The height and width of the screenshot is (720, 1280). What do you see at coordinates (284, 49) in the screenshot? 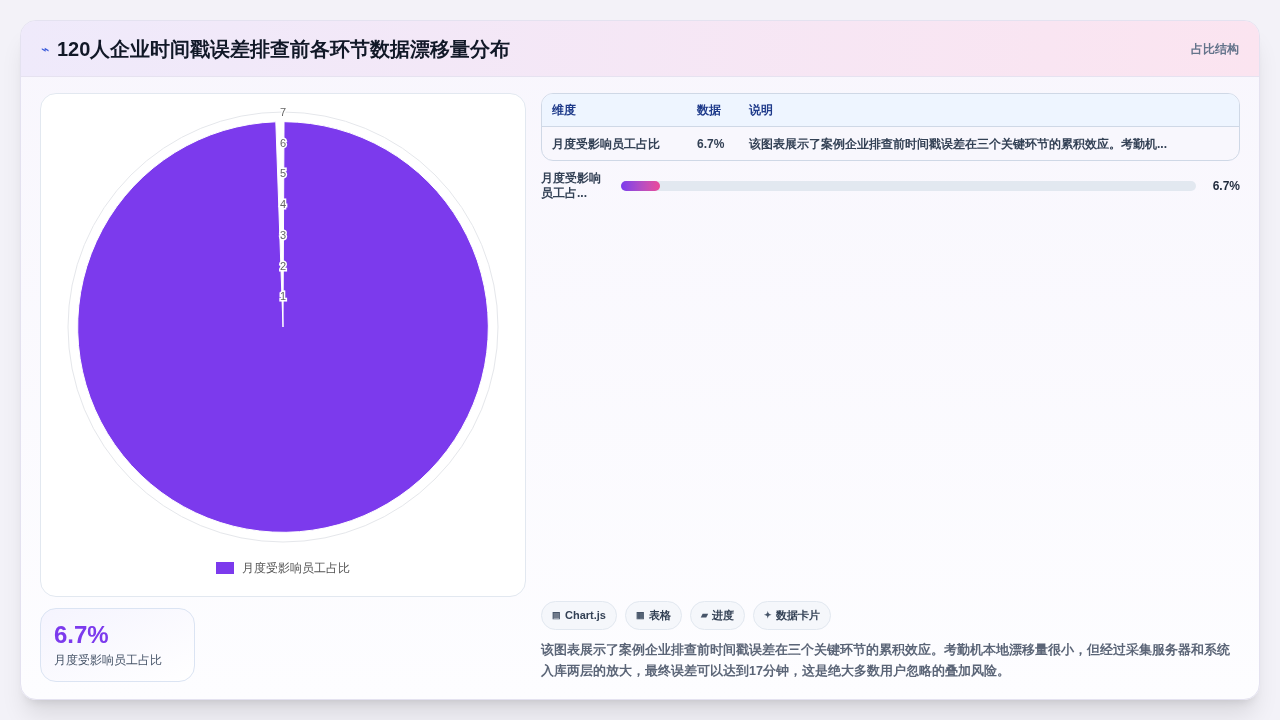
I see `page-title: 120人企业时间戳误差排查前各环节数据漂移量分布` at bounding box center [284, 49].